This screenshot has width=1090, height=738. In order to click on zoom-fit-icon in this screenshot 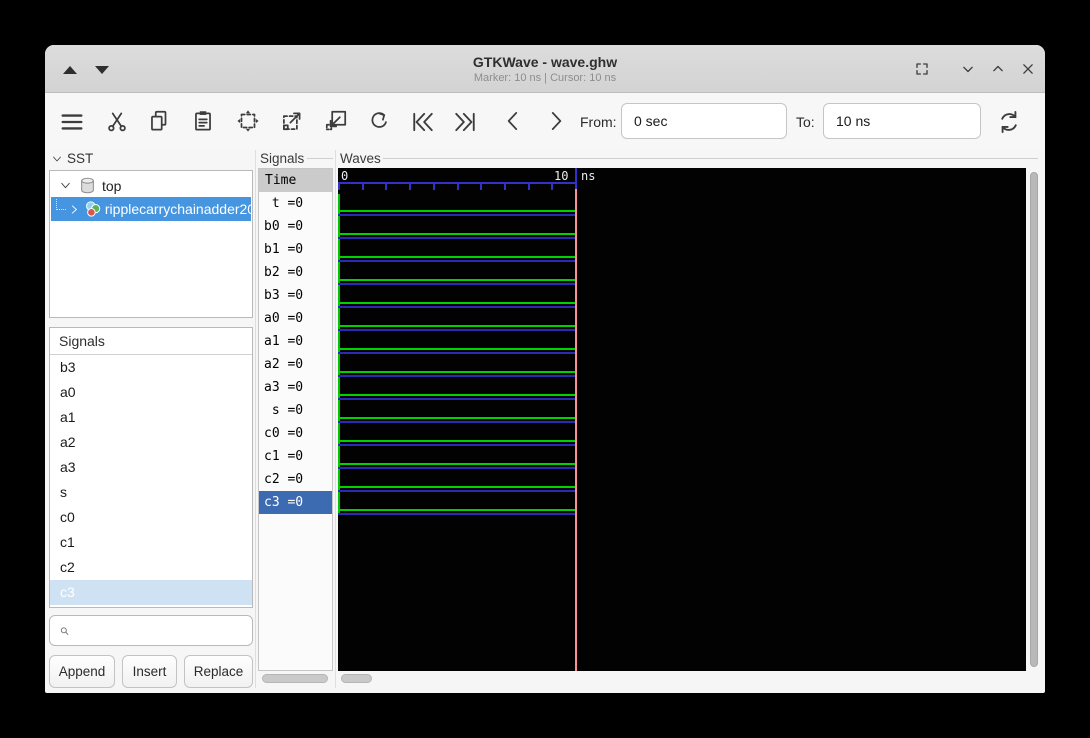, I will do `click(249, 122)`.